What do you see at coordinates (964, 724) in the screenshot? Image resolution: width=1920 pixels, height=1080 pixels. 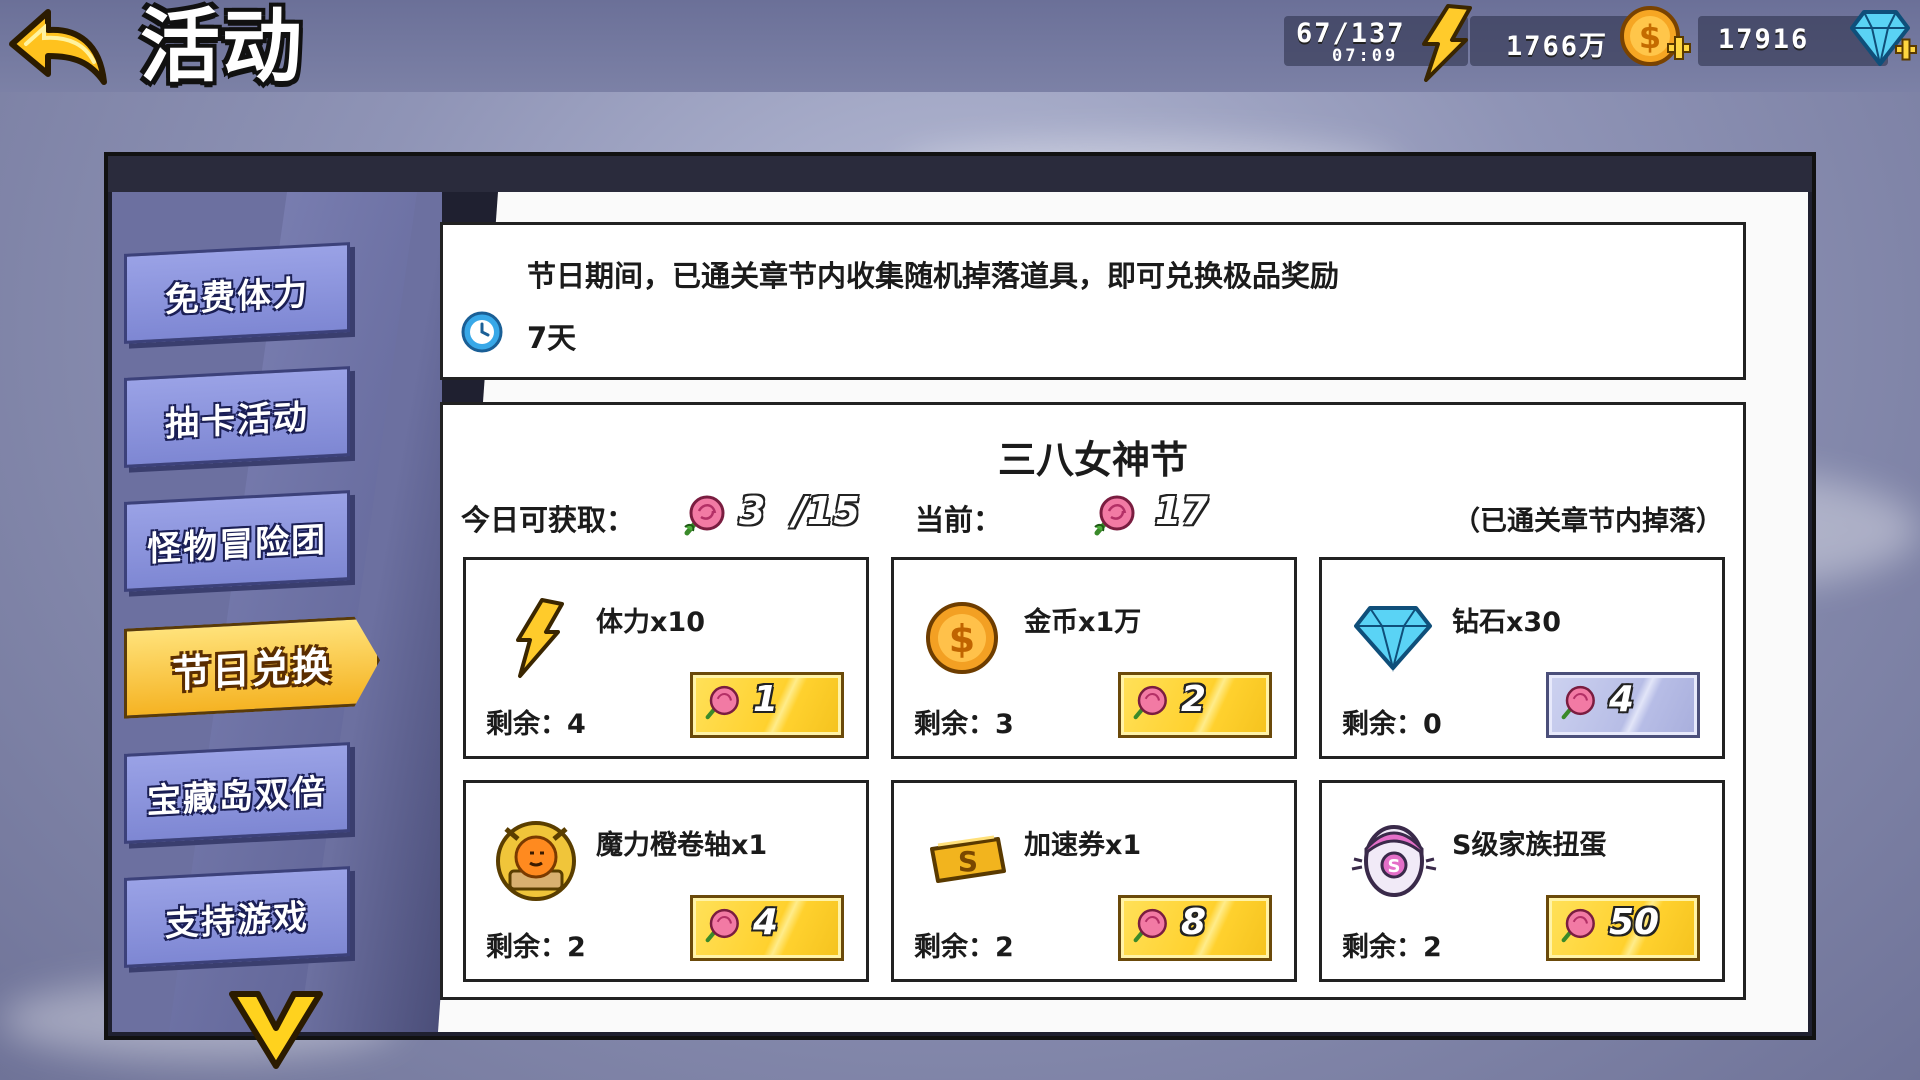 I see `reward-remaining: 剩余：3` at bounding box center [964, 724].